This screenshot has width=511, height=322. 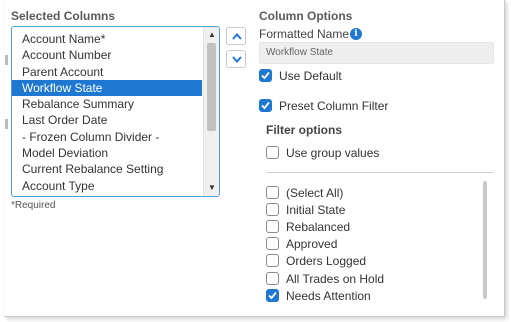 What do you see at coordinates (333, 153) in the screenshot?
I see `use-group-values-label: Use group values` at bounding box center [333, 153].